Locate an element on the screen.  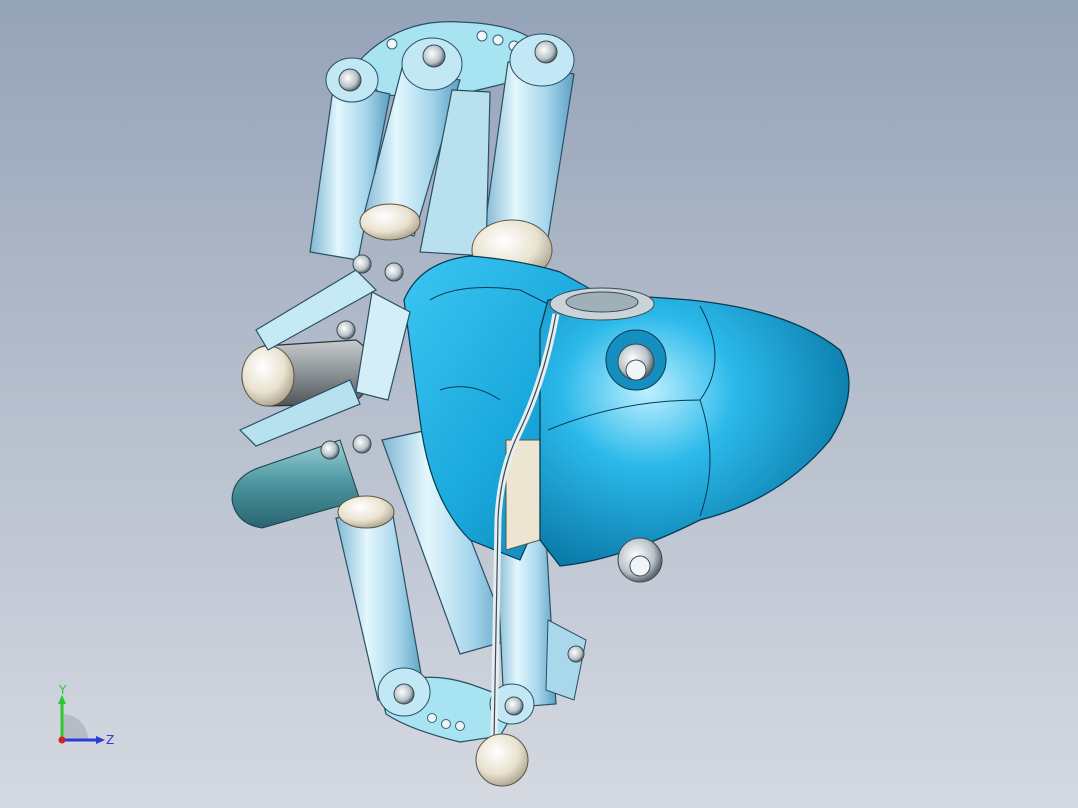
housing-bolt-lower is located at coordinates (640, 560).